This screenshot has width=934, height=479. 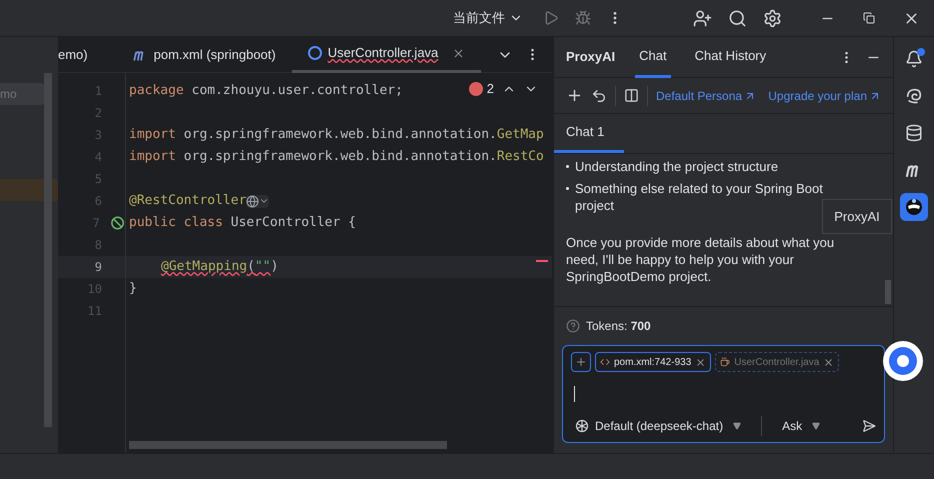 I want to click on panel-tab: Chat History, so click(x=730, y=57).